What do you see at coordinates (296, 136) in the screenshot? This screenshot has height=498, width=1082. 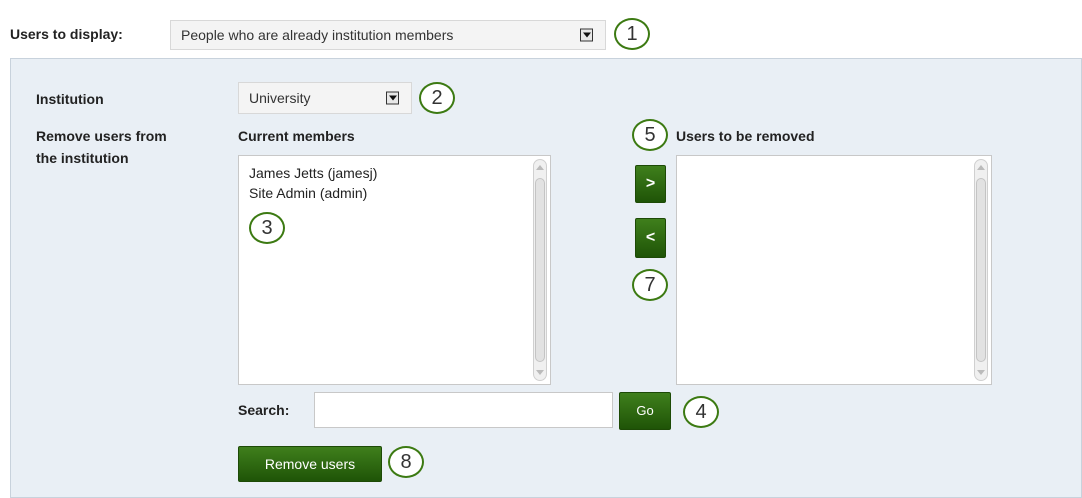 I see `current-members-heading: Current members` at bounding box center [296, 136].